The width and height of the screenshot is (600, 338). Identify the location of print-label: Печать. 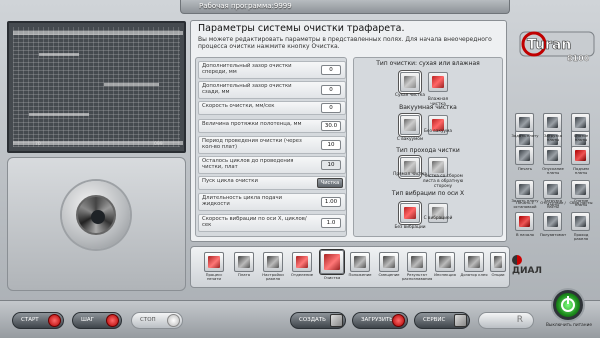
(525, 168).